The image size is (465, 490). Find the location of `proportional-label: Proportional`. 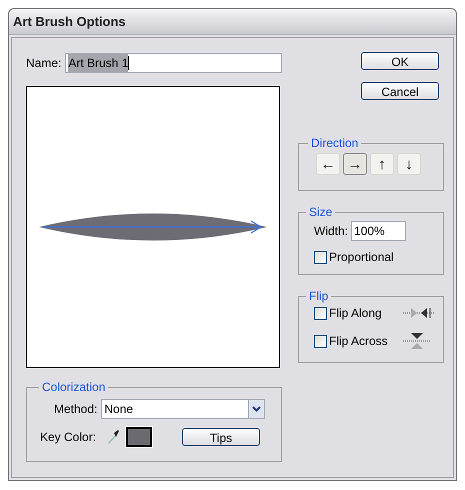

proportional-label: Proportional is located at coordinates (361, 257).